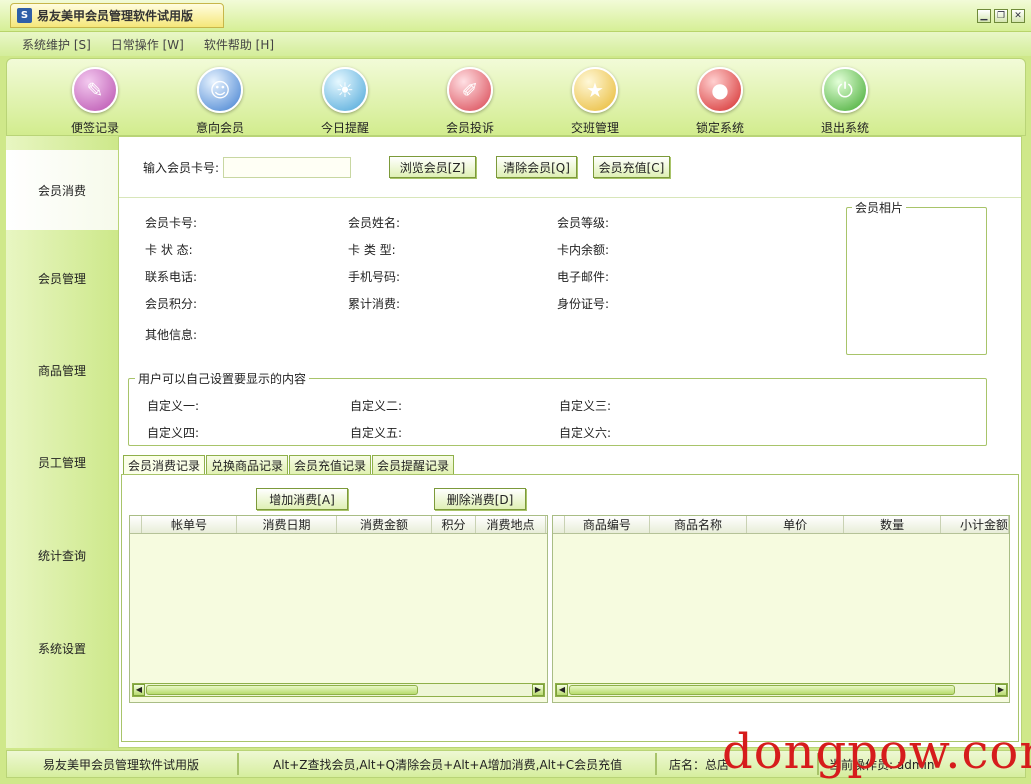  I want to click on watermark-text: dongpow.com, so click(876, 752).